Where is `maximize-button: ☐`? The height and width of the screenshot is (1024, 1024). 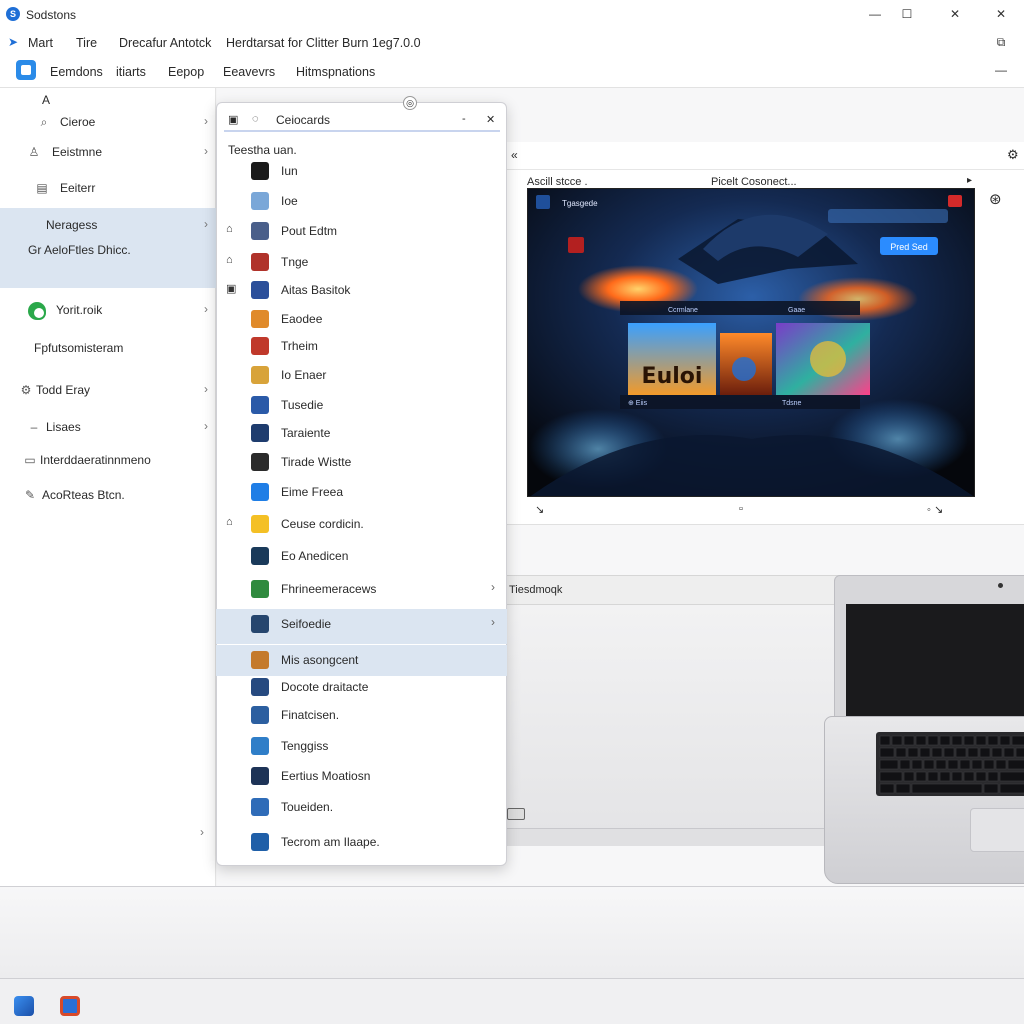 maximize-button: ☐ is located at coordinates (907, 14).